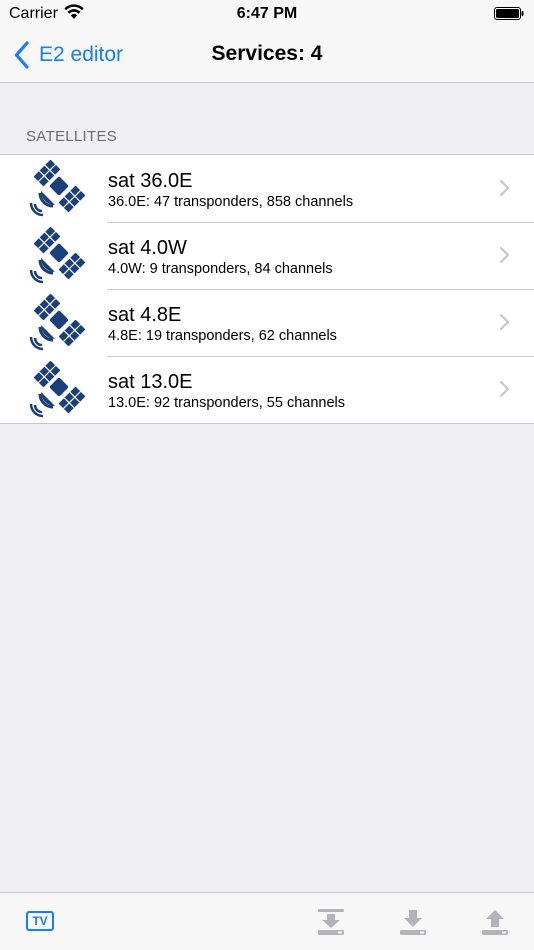  I want to click on status-bar: Carrier 6:47 PM, so click(267, 14).